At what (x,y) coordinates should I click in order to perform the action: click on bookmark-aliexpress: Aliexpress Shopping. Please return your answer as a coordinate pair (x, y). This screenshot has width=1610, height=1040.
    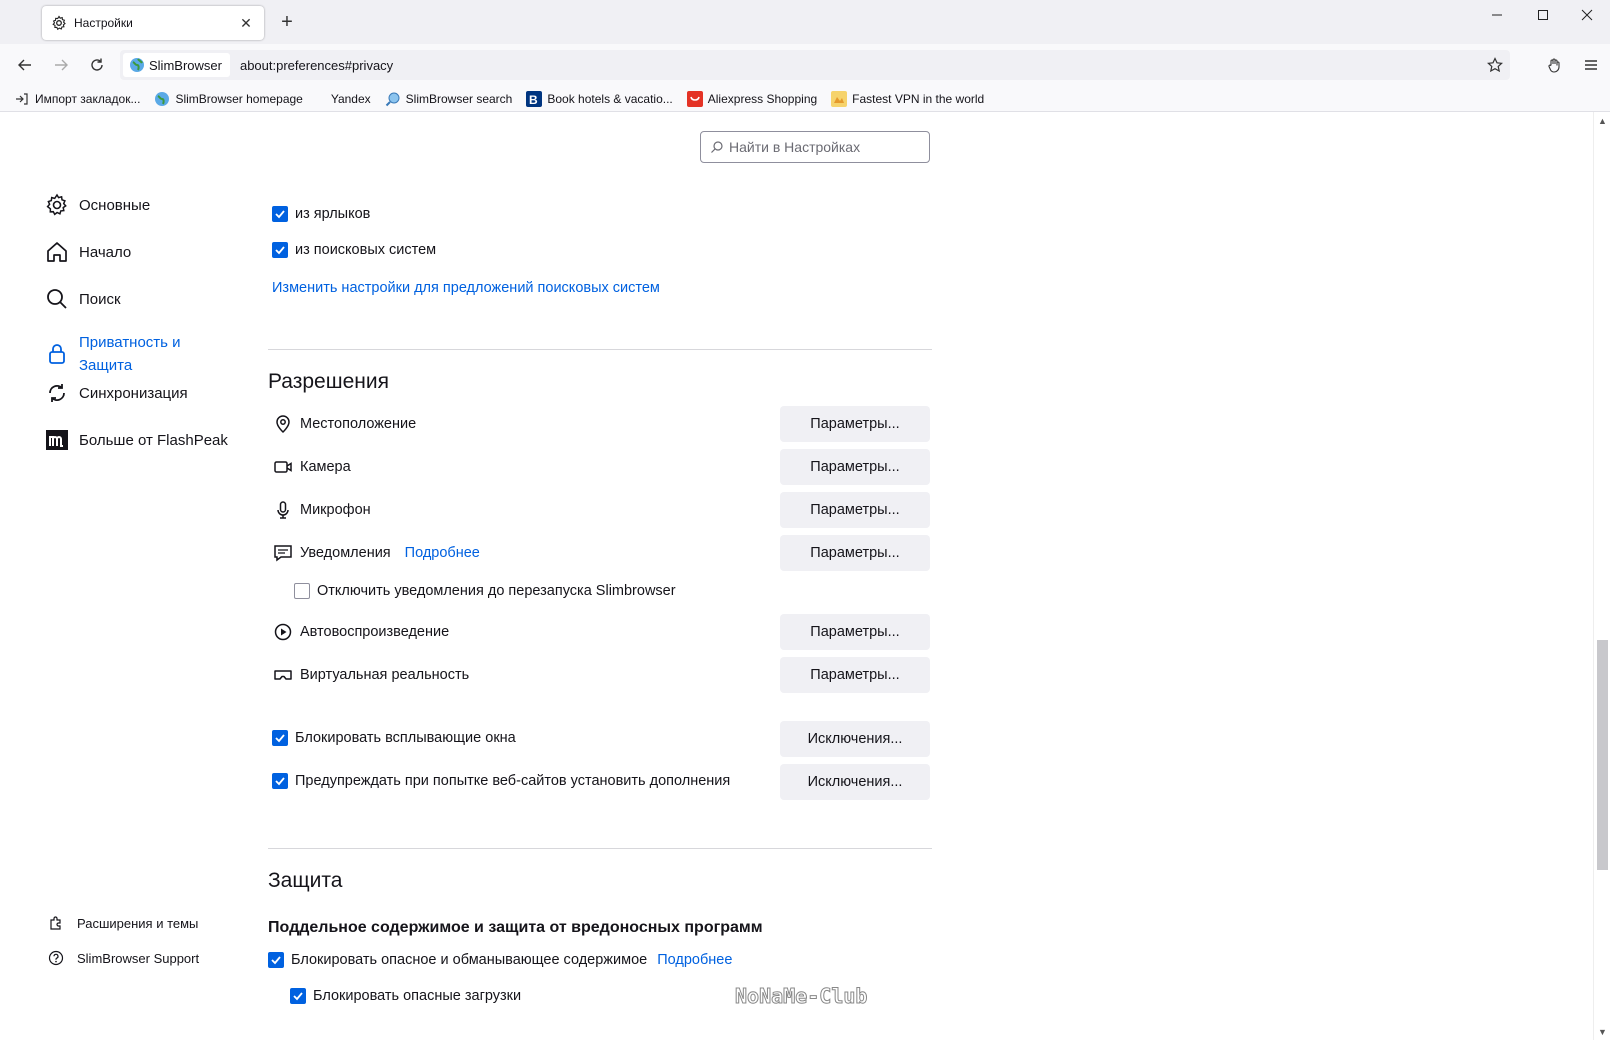
    Looking at the image, I should click on (752, 99).